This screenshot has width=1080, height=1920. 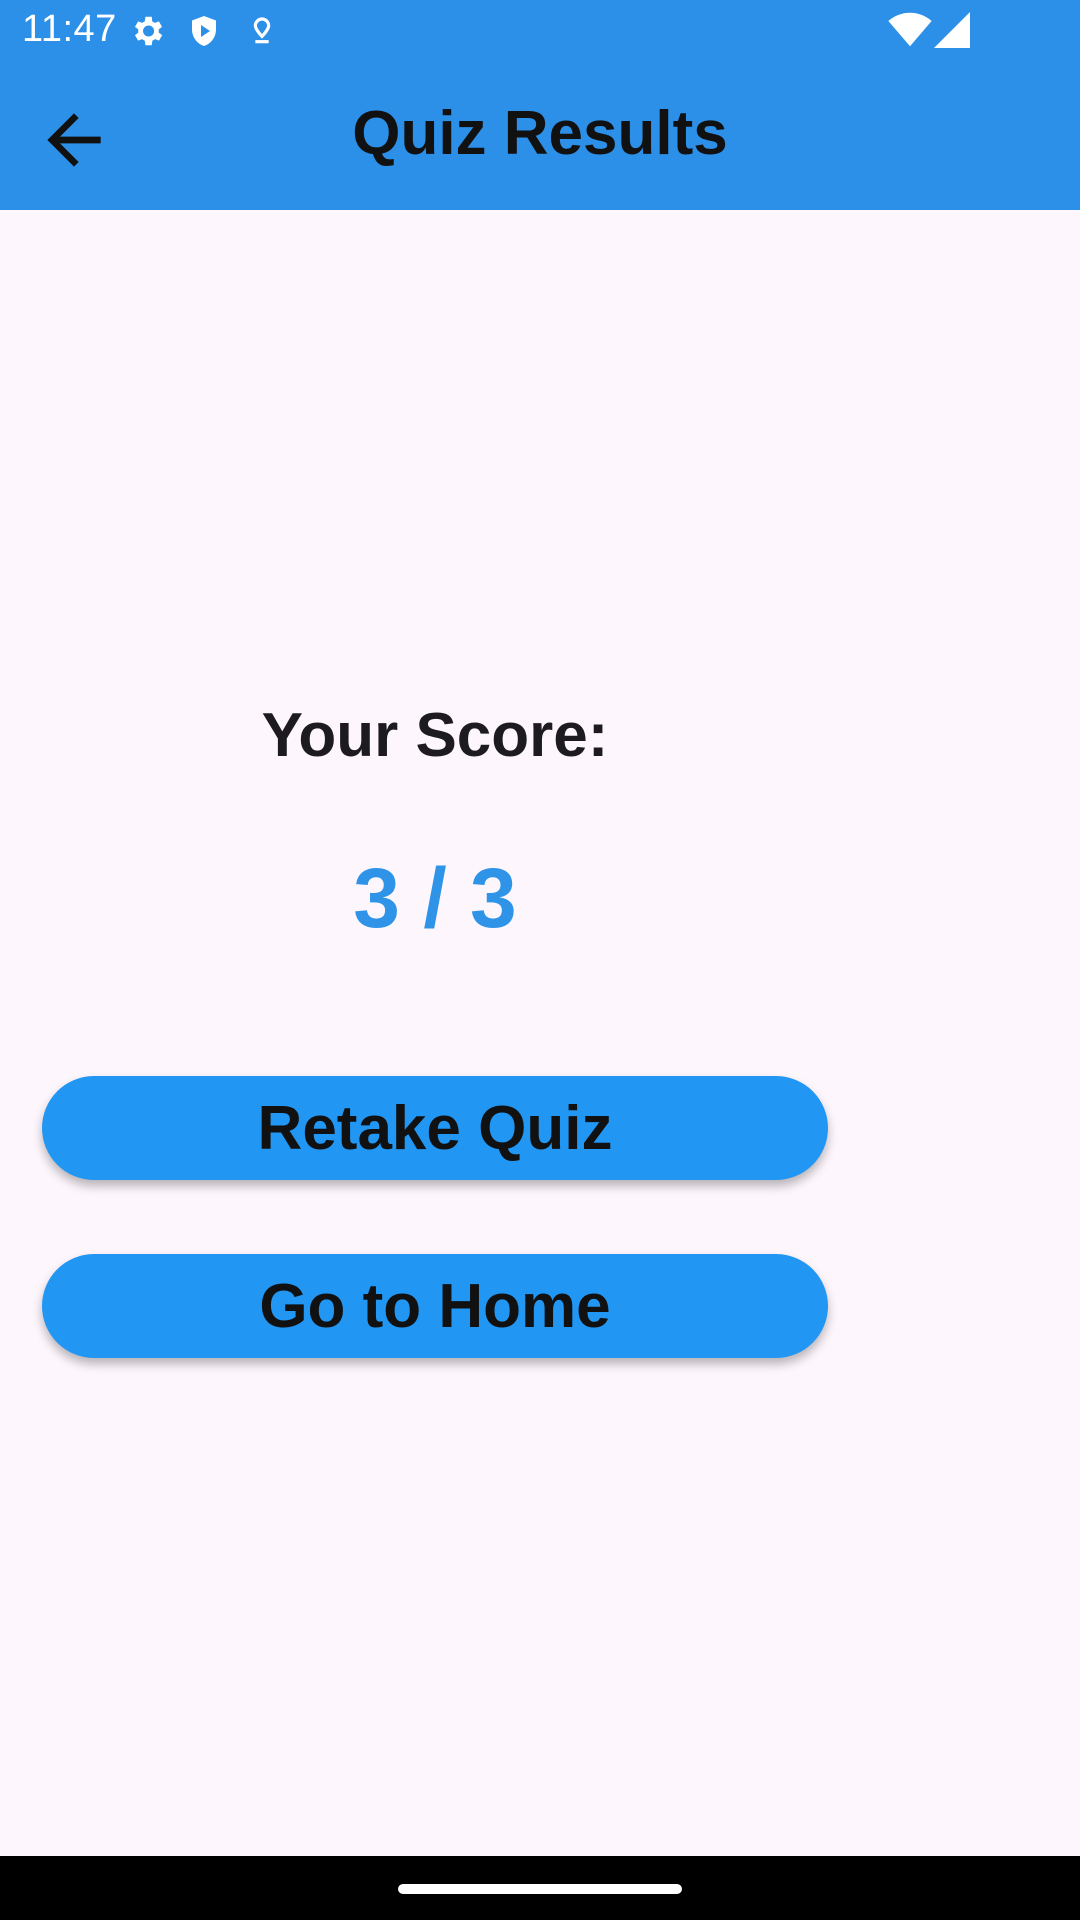 I want to click on app-bar: Quiz Results, so click(x=540, y=136).